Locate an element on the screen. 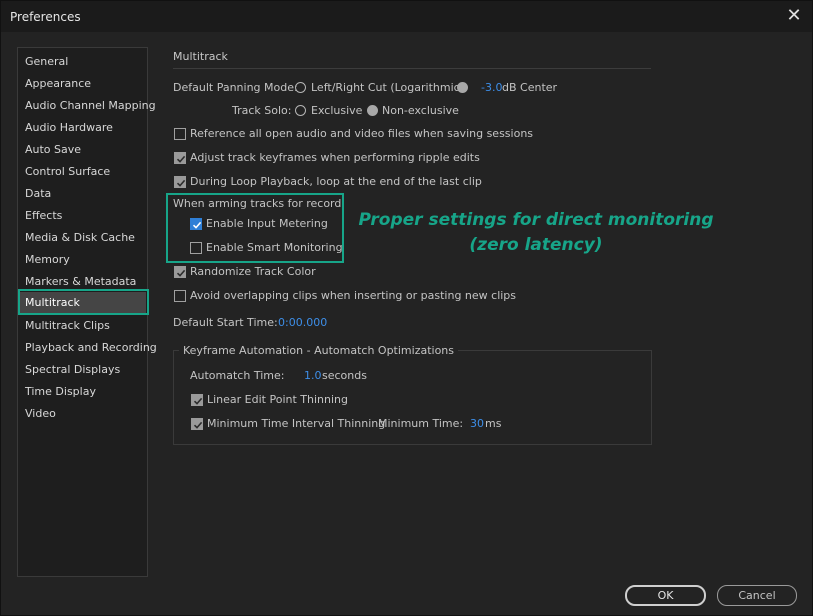 The image size is (813, 616). adjust-keyframes-checkbox is located at coordinates (180, 158).